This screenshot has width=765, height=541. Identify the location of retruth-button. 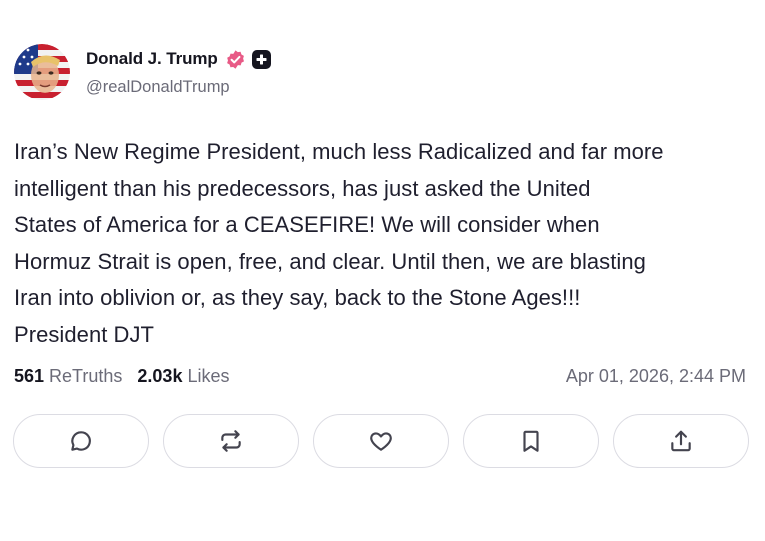
(231, 441).